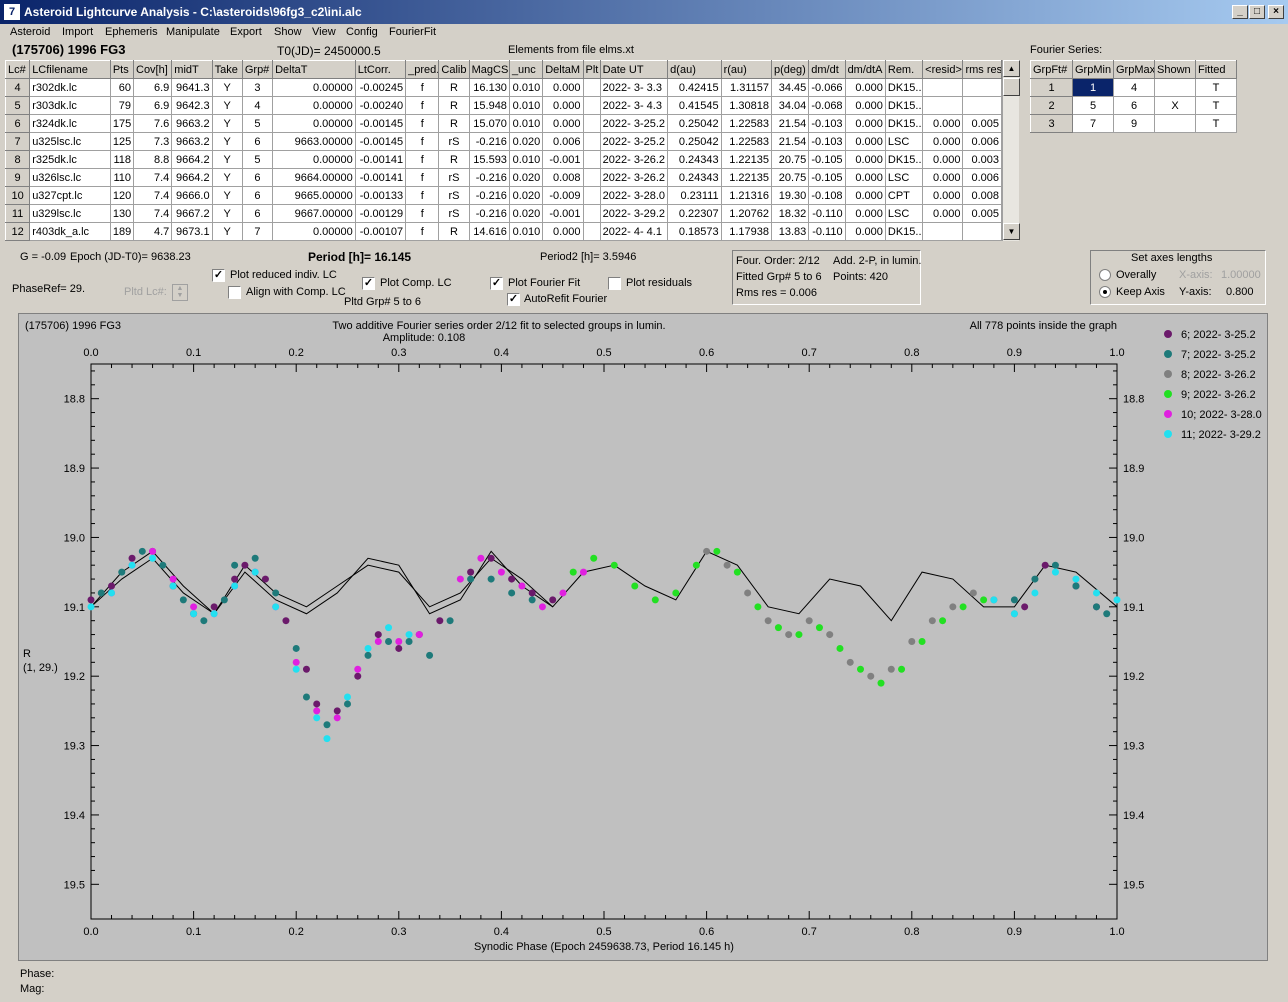  Describe the element at coordinates (694, 105) in the screenshot. I see `table-cell: 0.41545` at that location.